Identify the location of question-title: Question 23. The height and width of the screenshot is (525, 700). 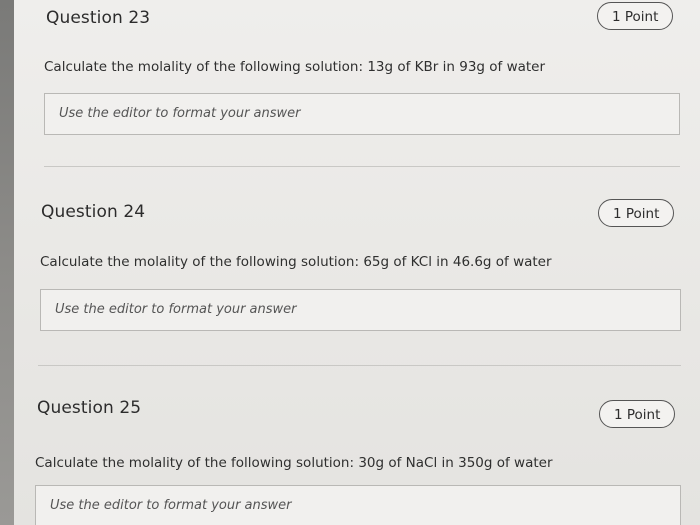
(98, 18).